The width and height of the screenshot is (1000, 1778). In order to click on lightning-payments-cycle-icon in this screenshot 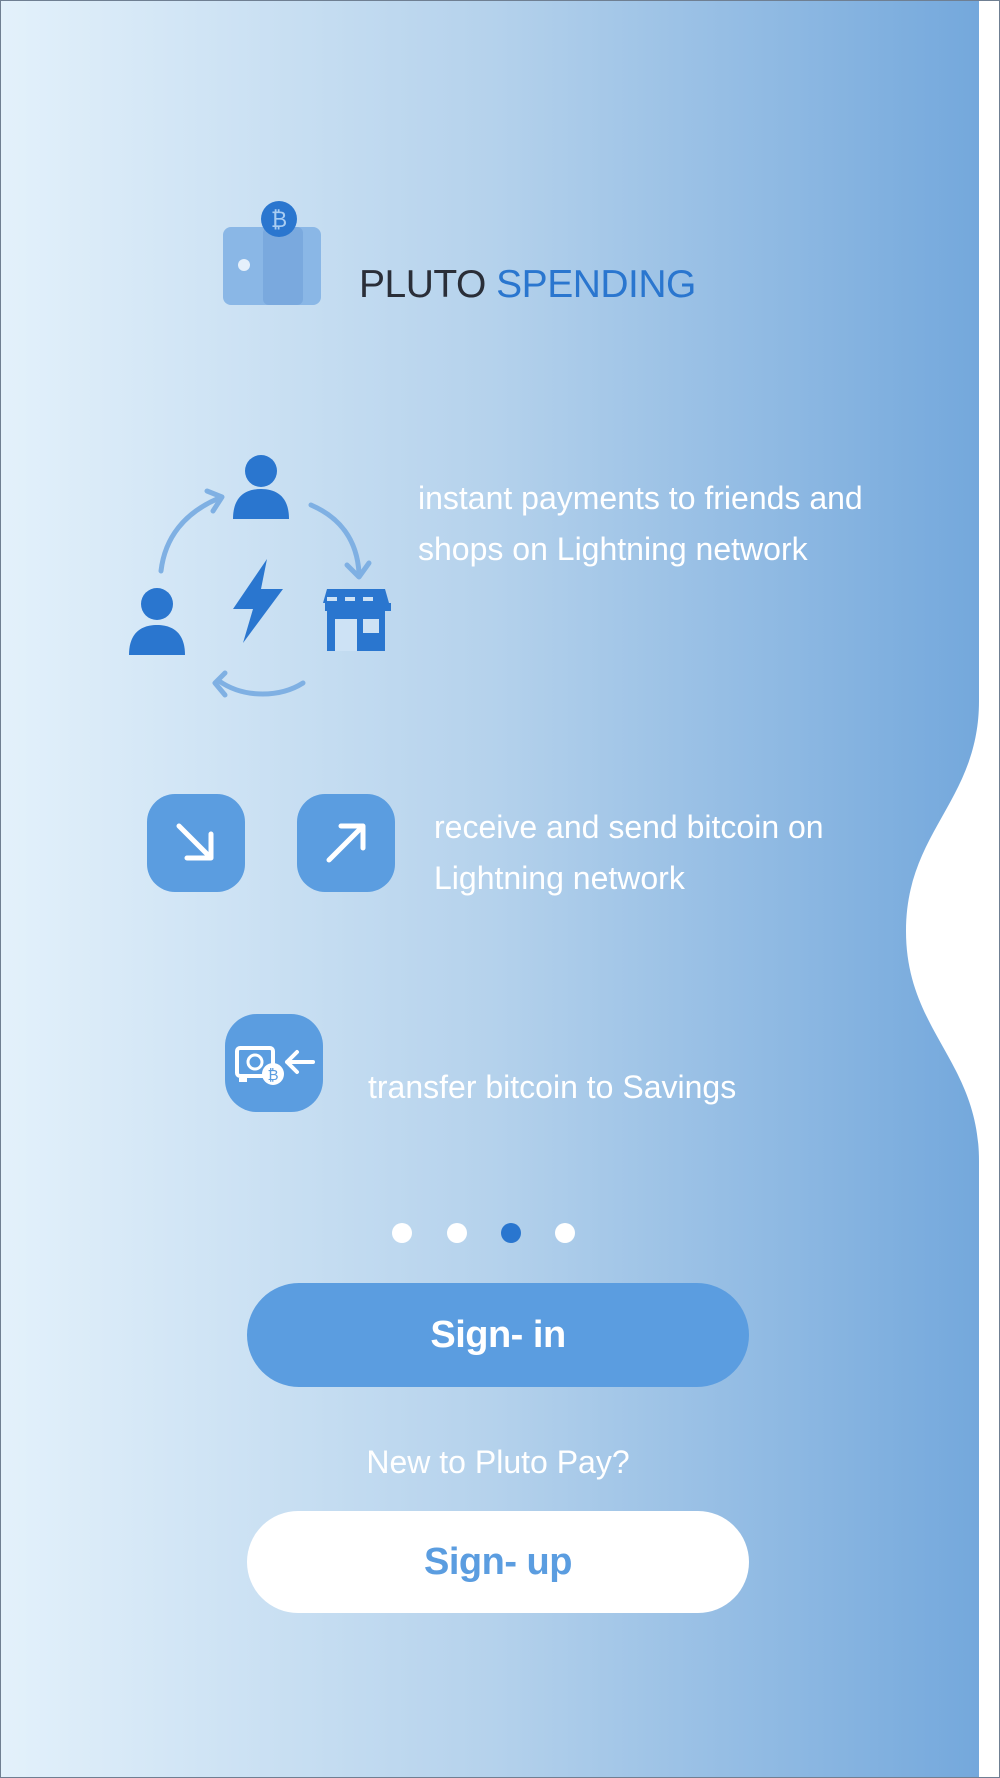, I will do `click(260, 576)`.